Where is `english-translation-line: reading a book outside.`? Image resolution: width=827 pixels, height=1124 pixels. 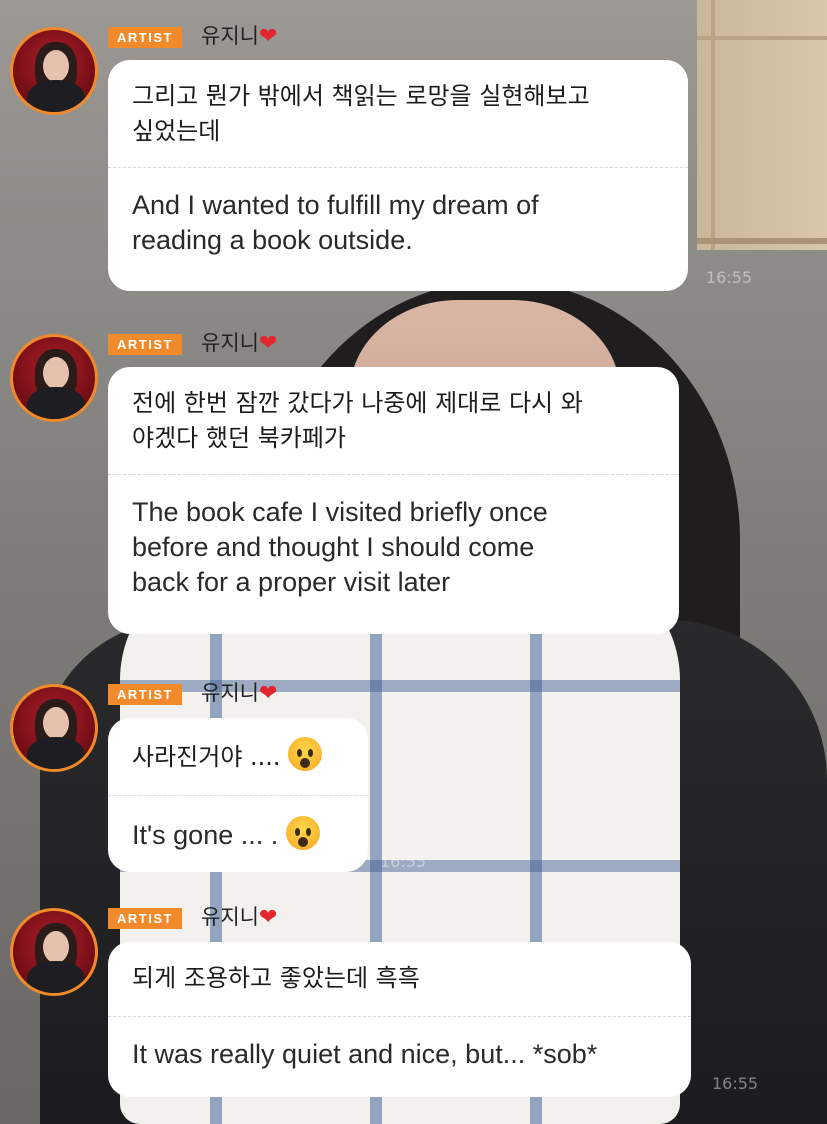 english-translation-line: reading a book outside. is located at coordinates (272, 240).